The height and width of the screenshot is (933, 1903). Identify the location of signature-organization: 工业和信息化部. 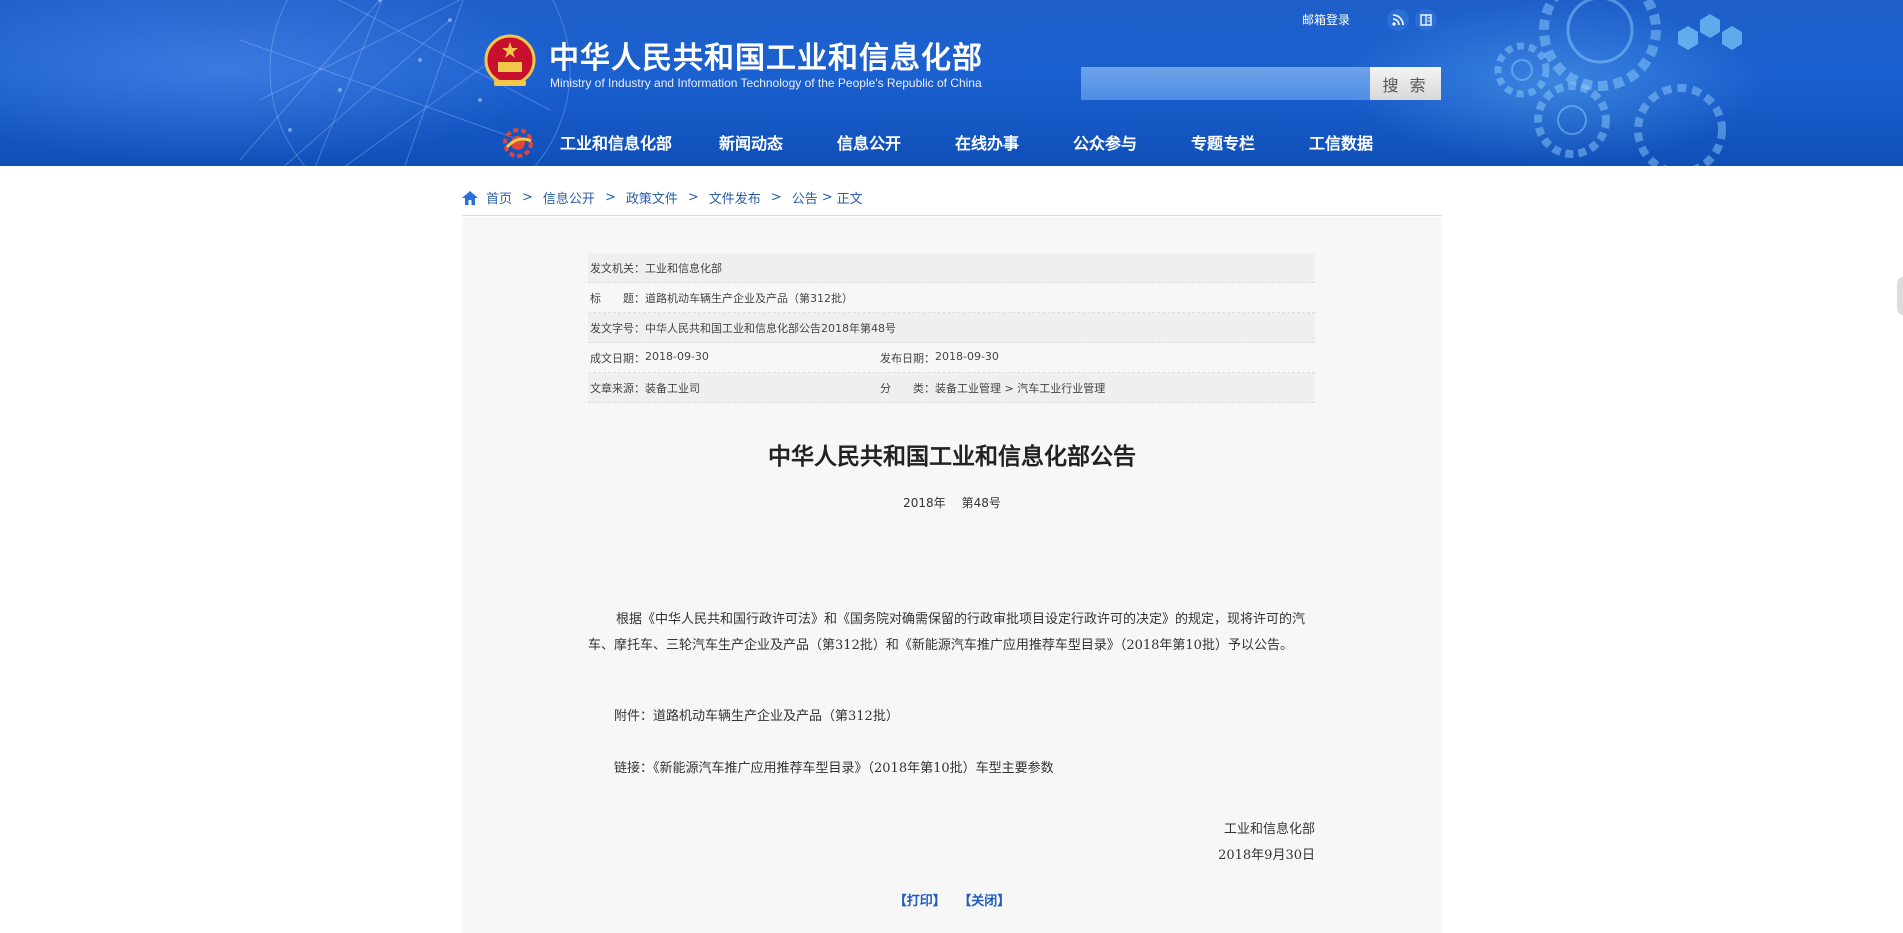
(1269, 829).